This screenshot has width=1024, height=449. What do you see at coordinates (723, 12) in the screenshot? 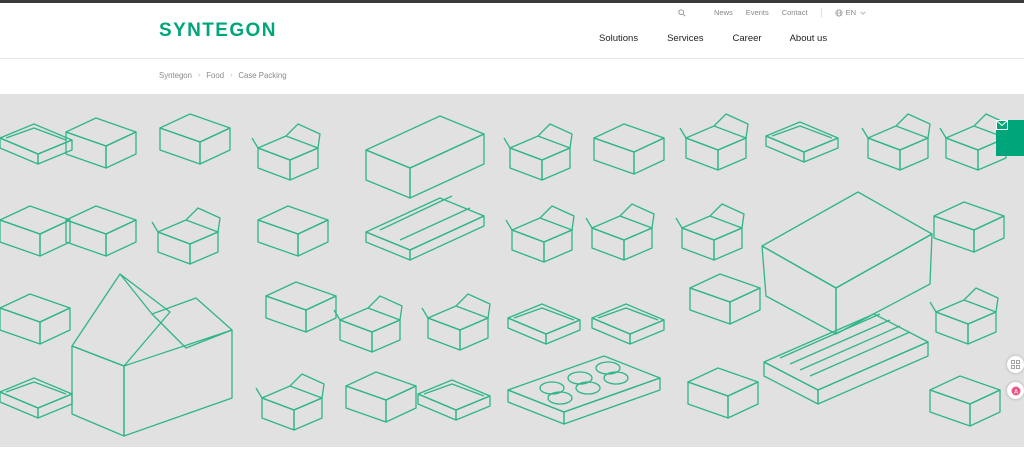
I see `news-link: News` at bounding box center [723, 12].